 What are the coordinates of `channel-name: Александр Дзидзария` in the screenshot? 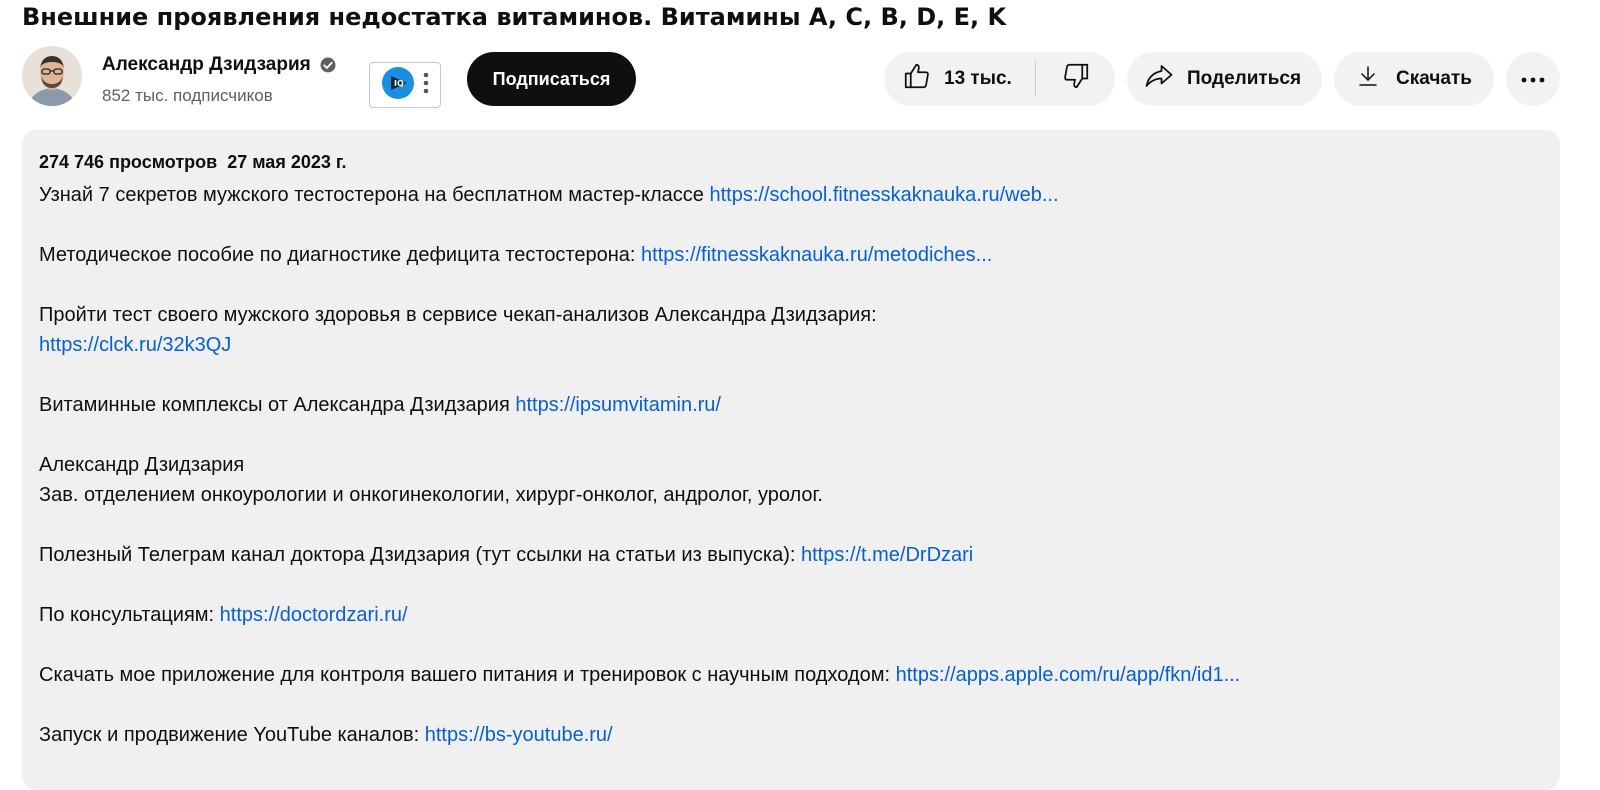 It's located at (219, 65).